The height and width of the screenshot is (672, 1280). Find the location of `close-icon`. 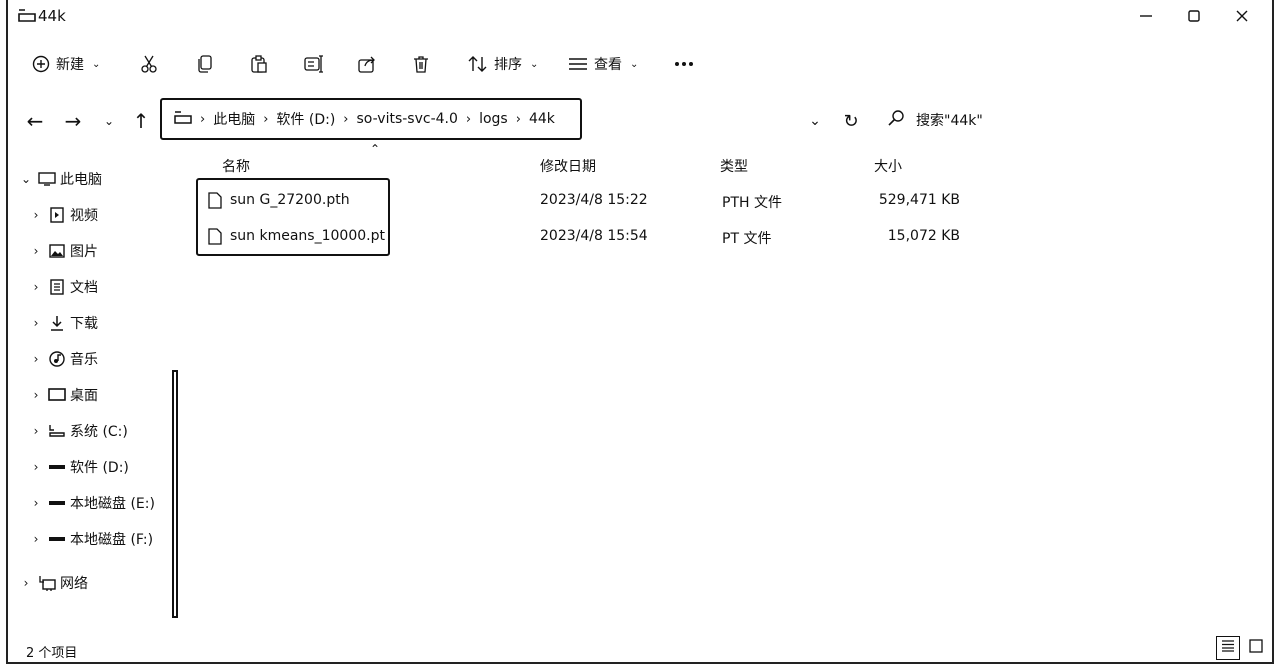

close-icon is located at coordinates (1242, 18).